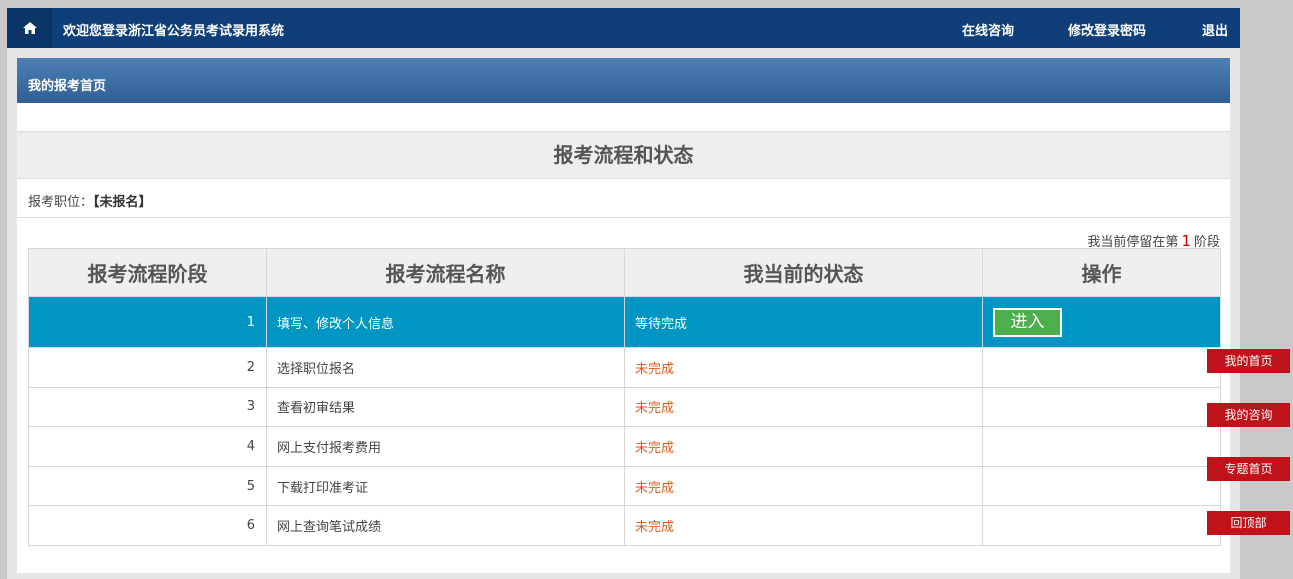 This screenshot has height=579, width=1293. I want to click on stage-number: 6, so click(147, 525).